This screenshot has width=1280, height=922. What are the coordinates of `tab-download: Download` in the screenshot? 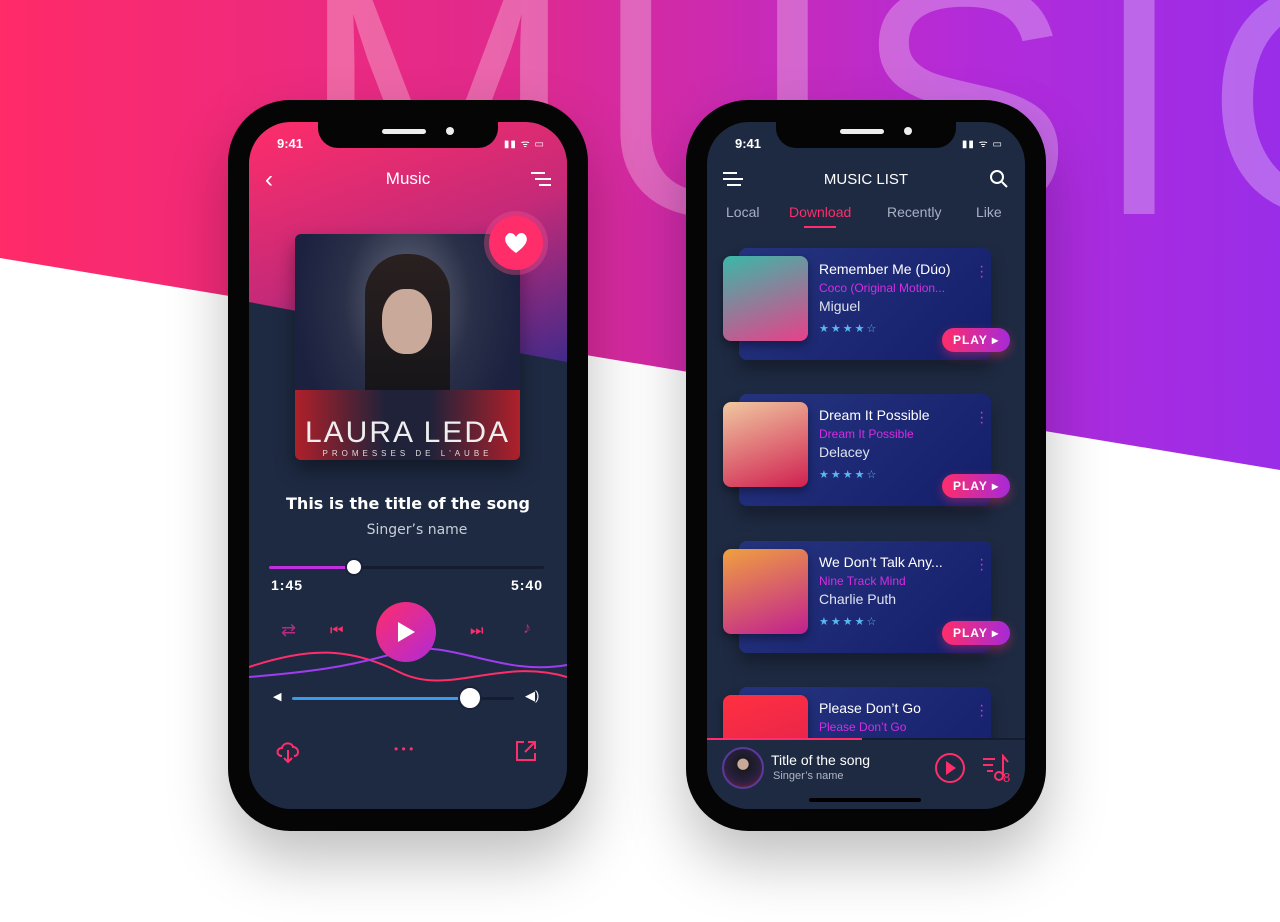 It's located at (820, 216).